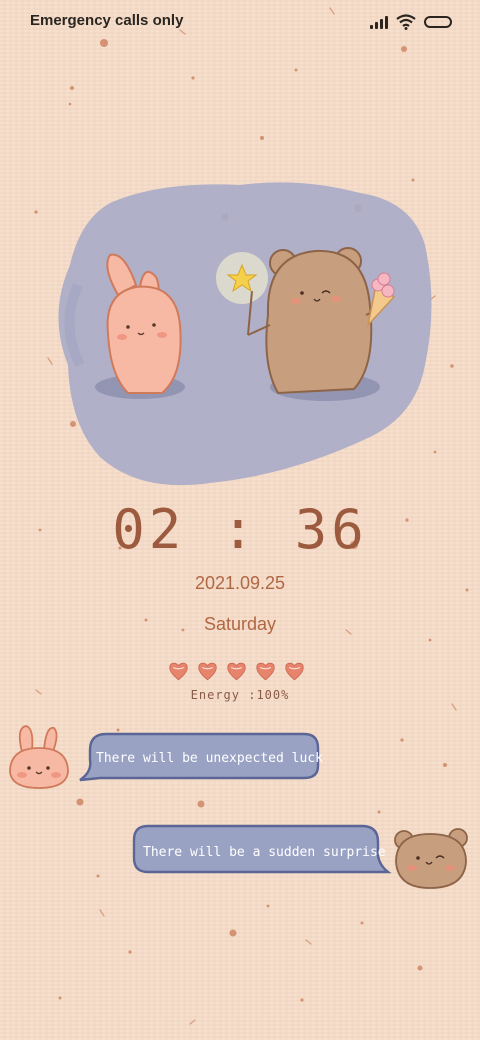 The width and height of the screenshot is (480, 1040). What do you see at coordinates (240, 695) in the screenshot?
I see `energy-label: Energy :100%` at bounding box center [240, 695].